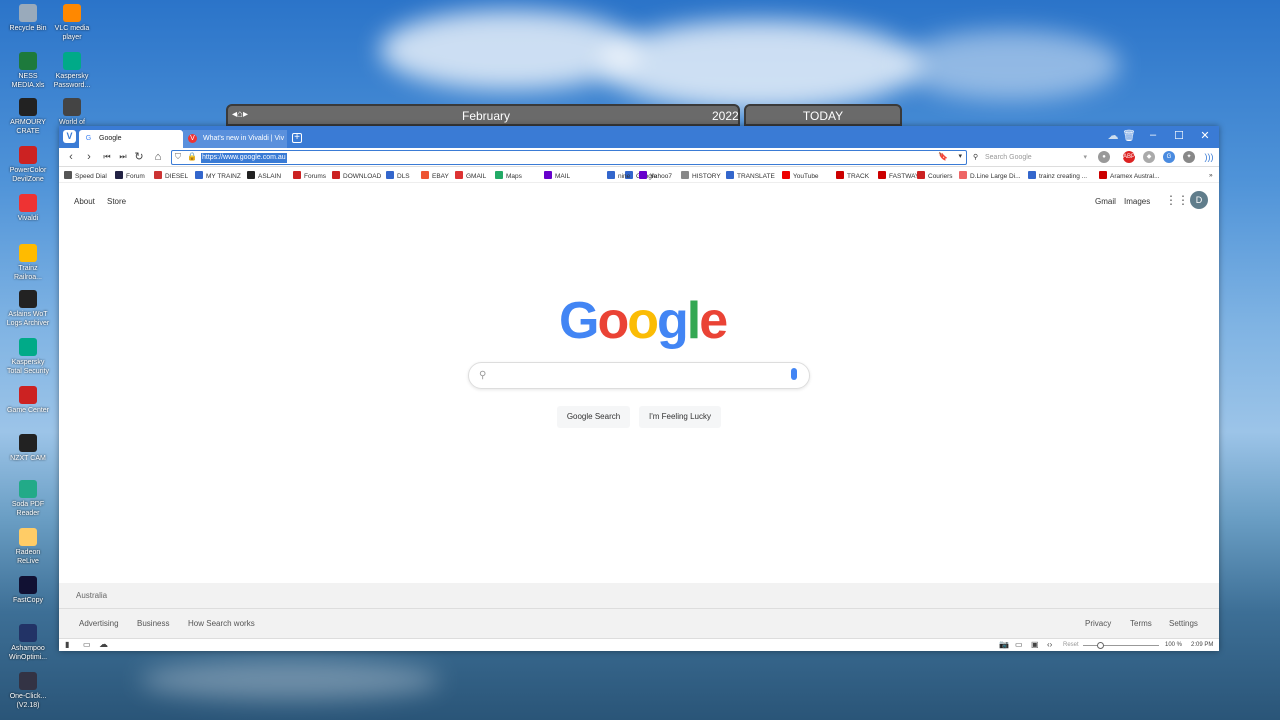 The height and width of the screenshot is (720, 1280). I want to click on maximize-icon: ☐, so click(1179, 135).